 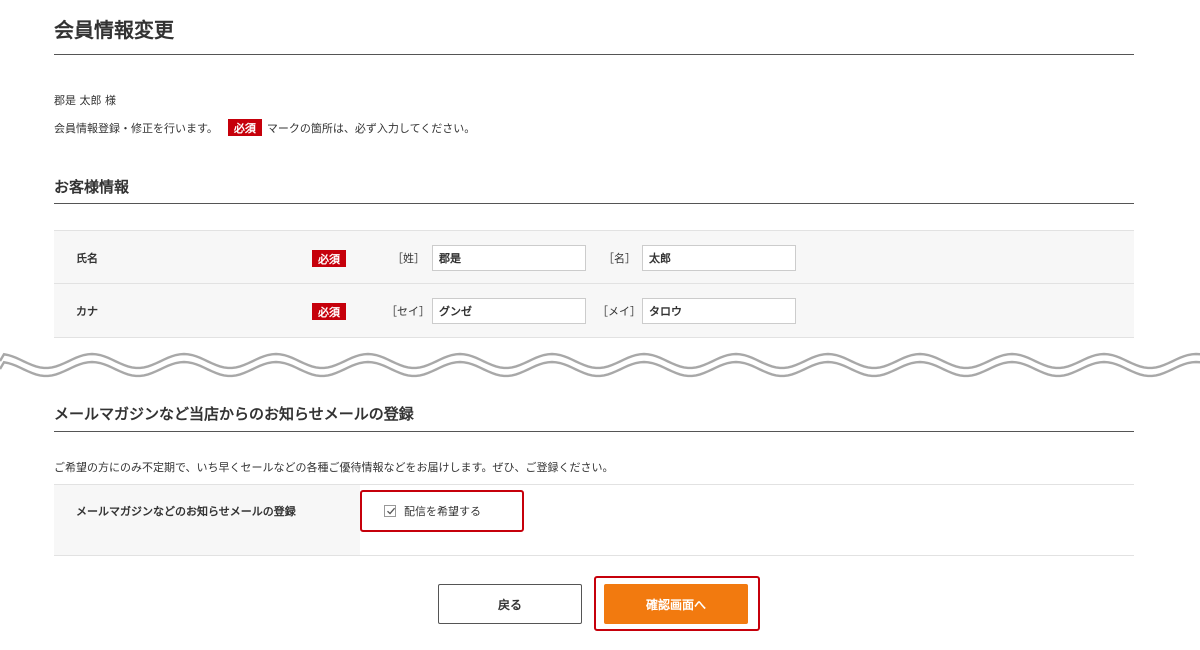 What do you see at coordinates (329, 311) in the screenshot?
I see `kana-required-badge: 必須` at bounding box center [329, 311].